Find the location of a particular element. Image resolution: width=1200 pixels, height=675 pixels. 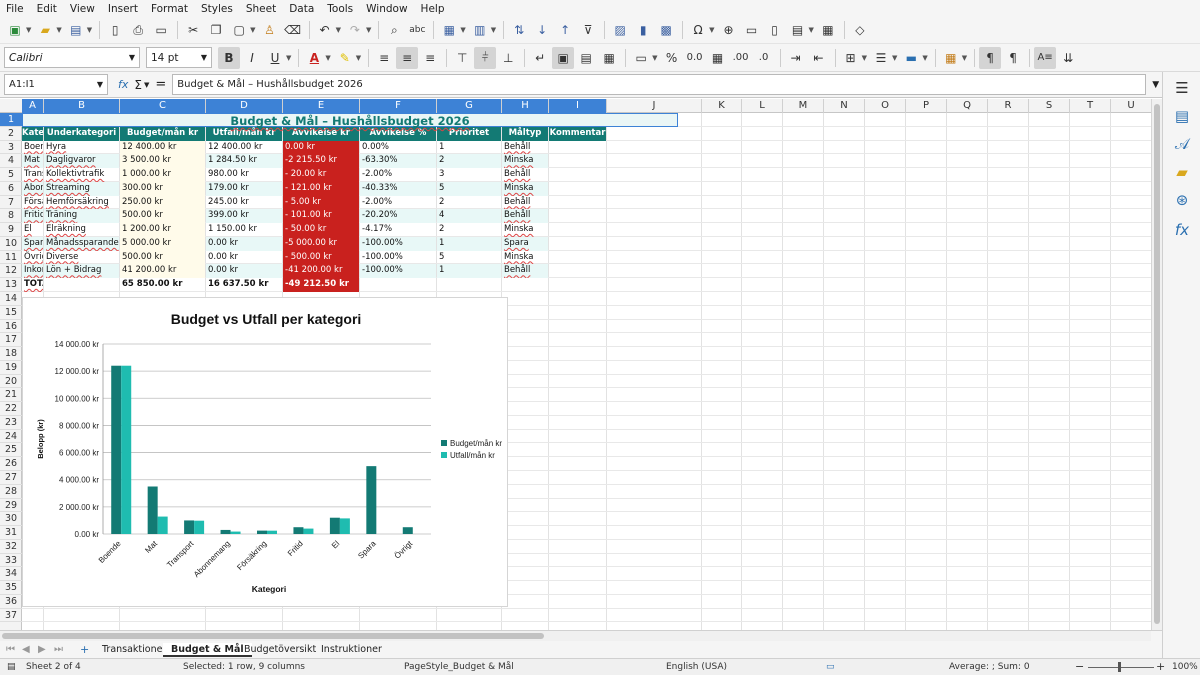

function-wizard-icon: fx is located at coordinates (123, 84).